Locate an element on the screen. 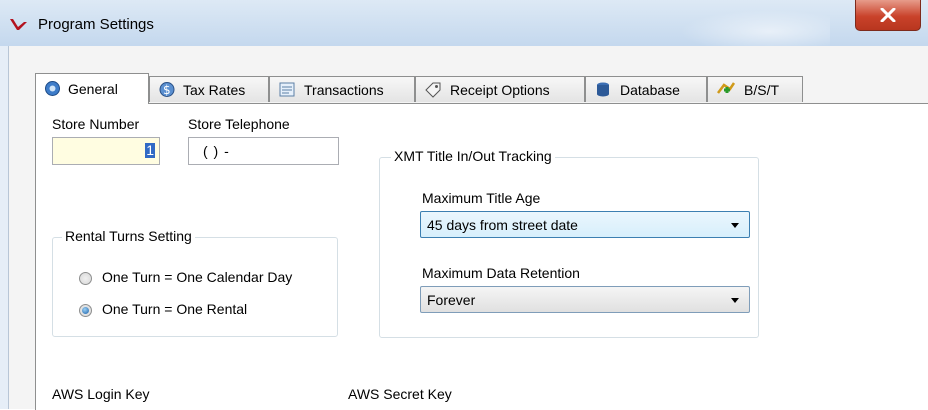  tab-general-label: General is located at coordinates (93, 89).